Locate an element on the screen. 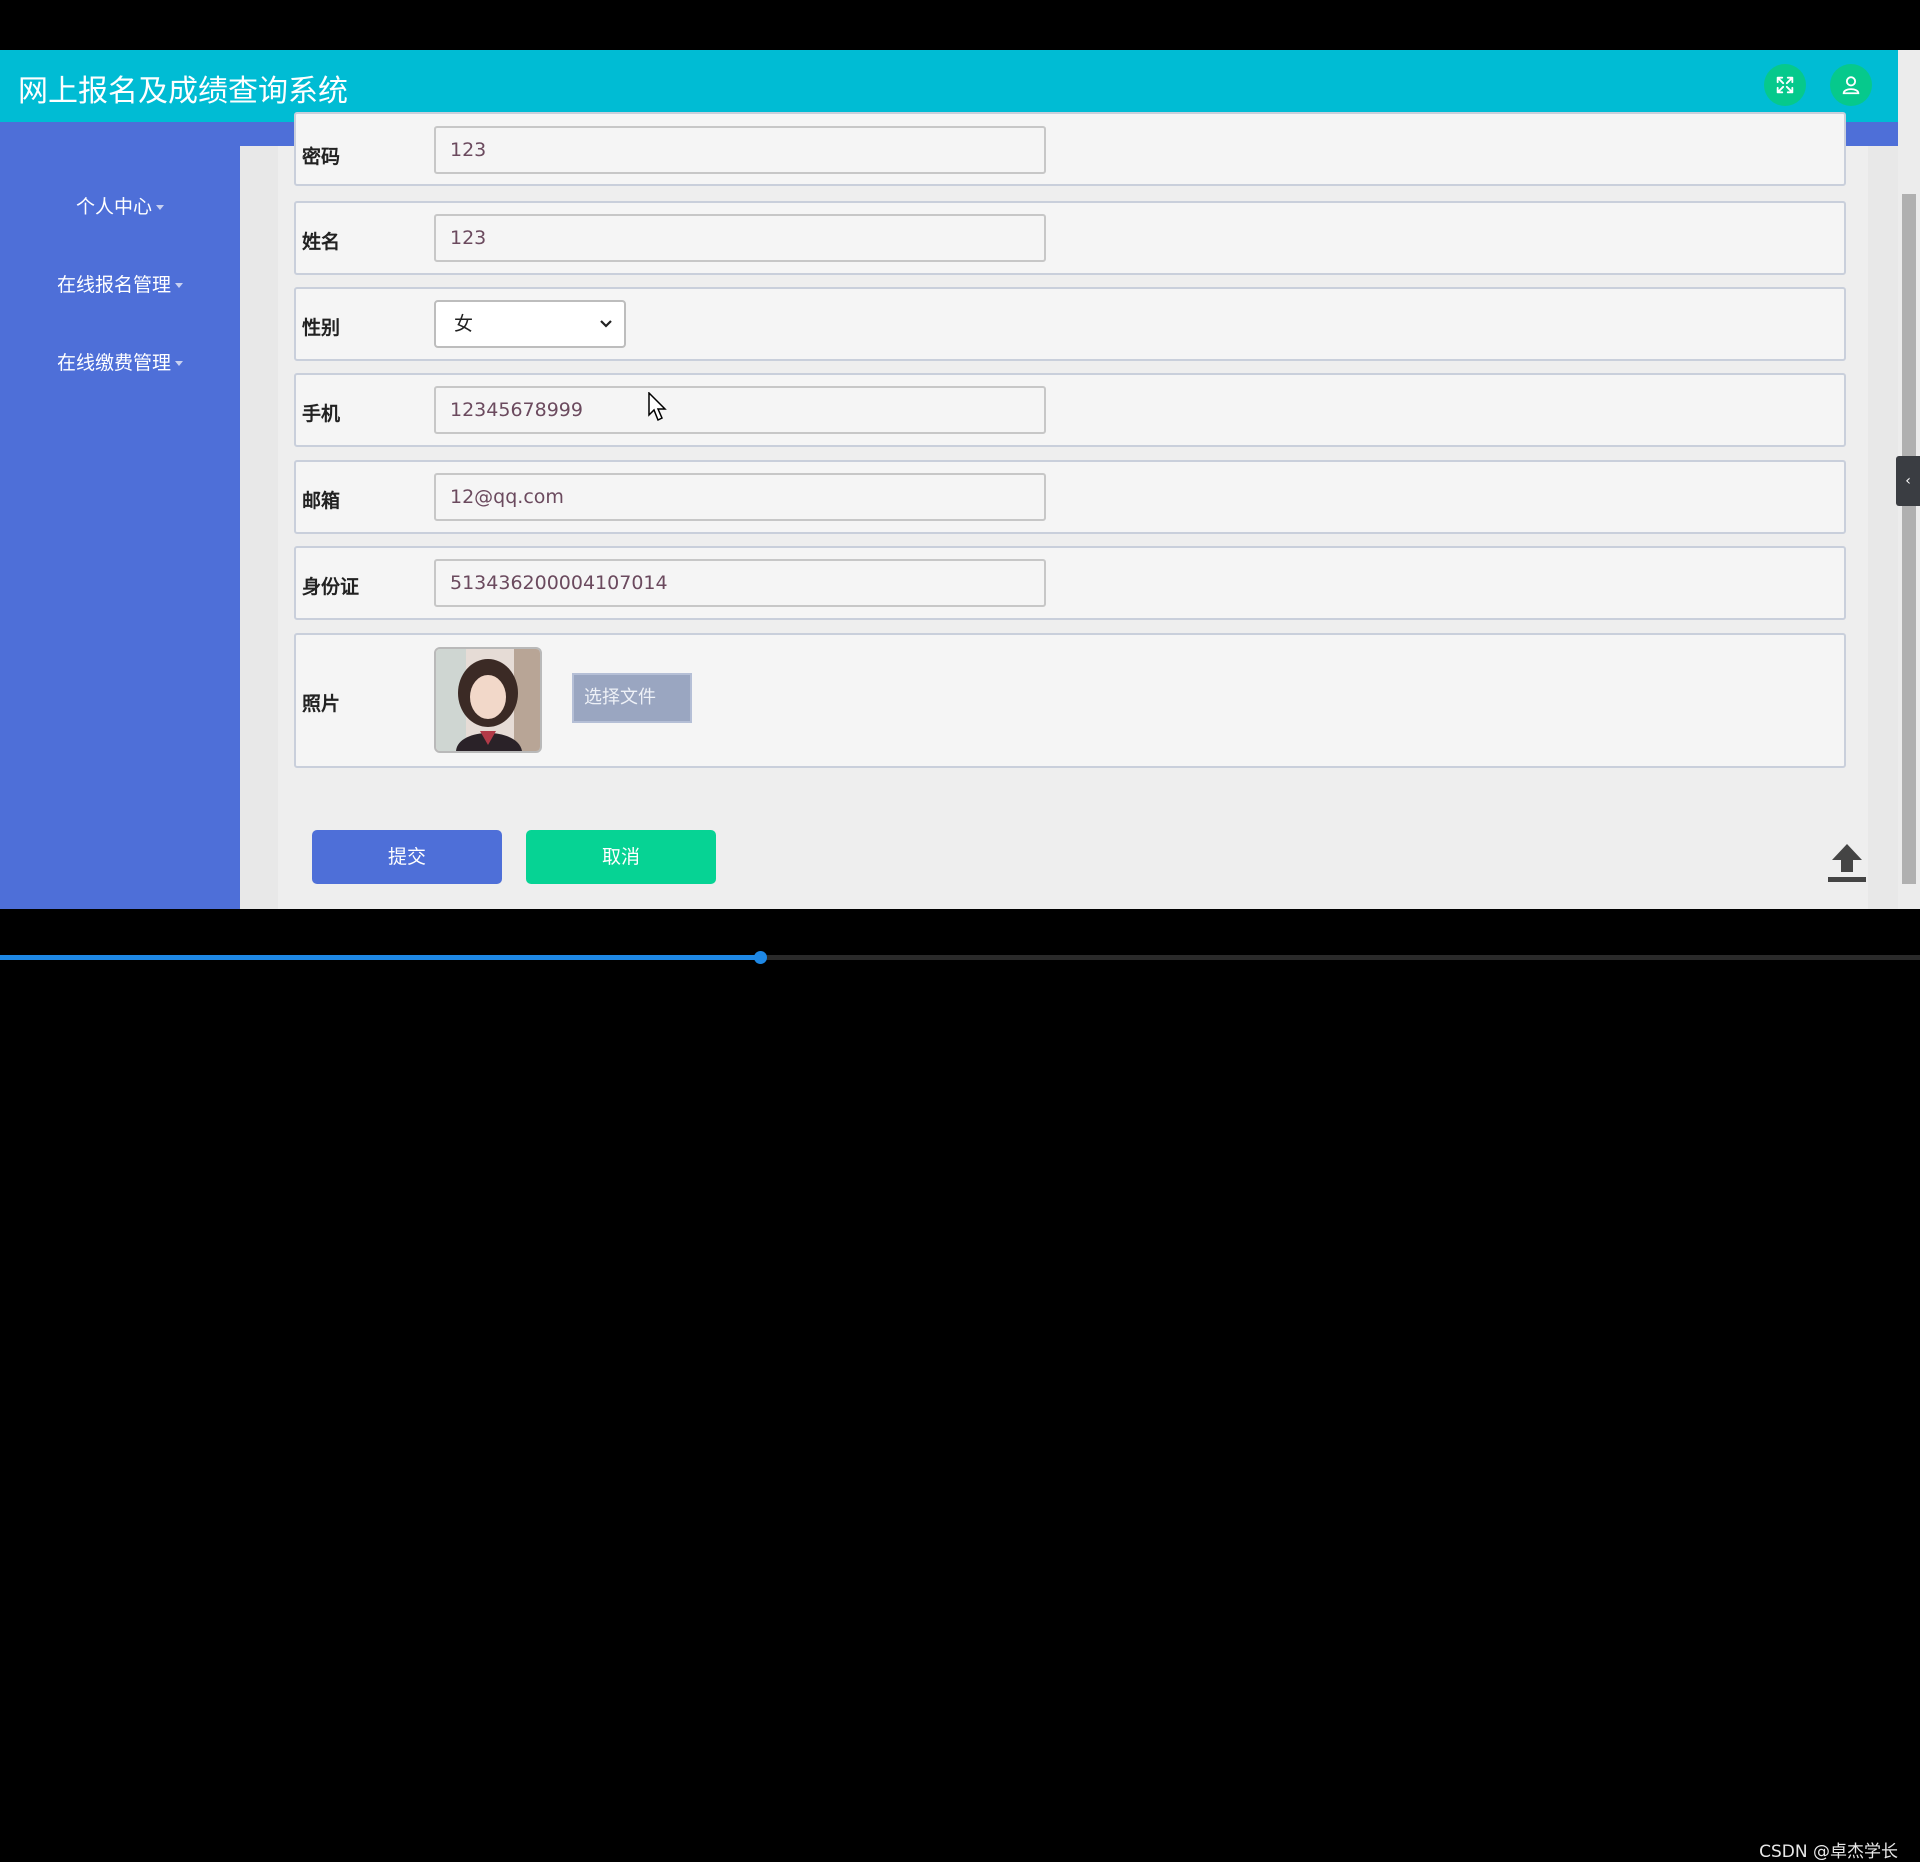  cancel-button: 取消 is located at coordinates (621, 857).